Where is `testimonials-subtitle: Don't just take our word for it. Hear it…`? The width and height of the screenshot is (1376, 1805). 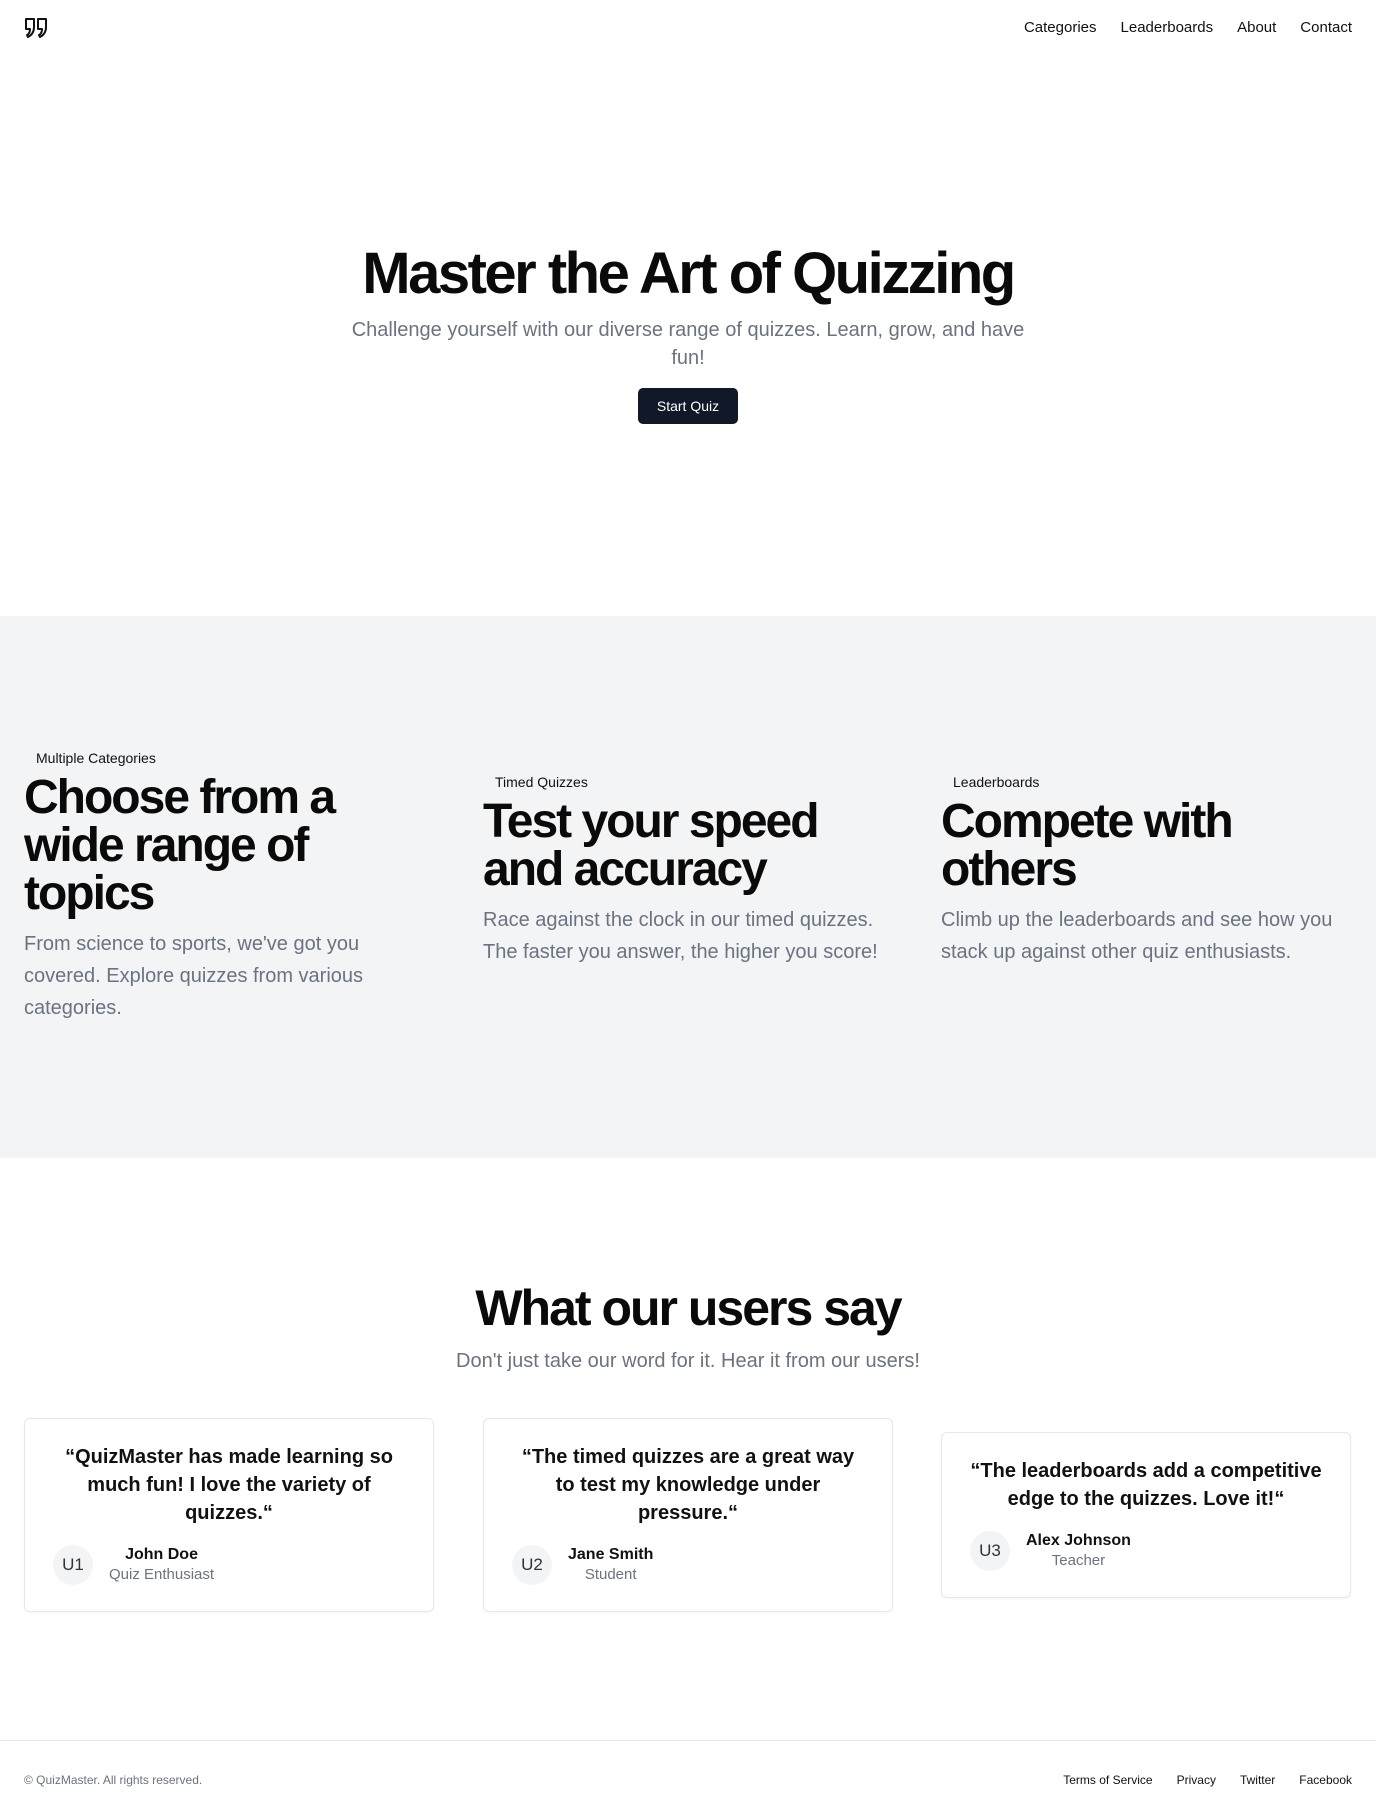
testimonials-subtitle: Don't just take our word for it. Hear it… is located at coordinates (688, 1361).